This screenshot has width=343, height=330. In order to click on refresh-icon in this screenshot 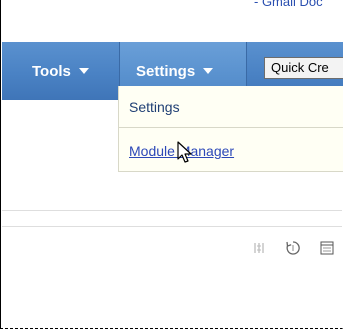, I will do `click(293, 248)`.